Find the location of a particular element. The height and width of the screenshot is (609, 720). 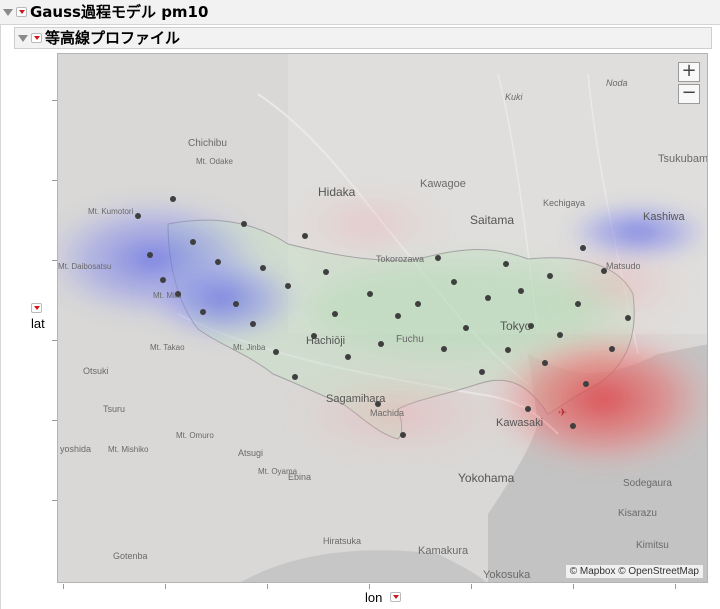

map-label: Gotenba is located at coordinates (130, 556).